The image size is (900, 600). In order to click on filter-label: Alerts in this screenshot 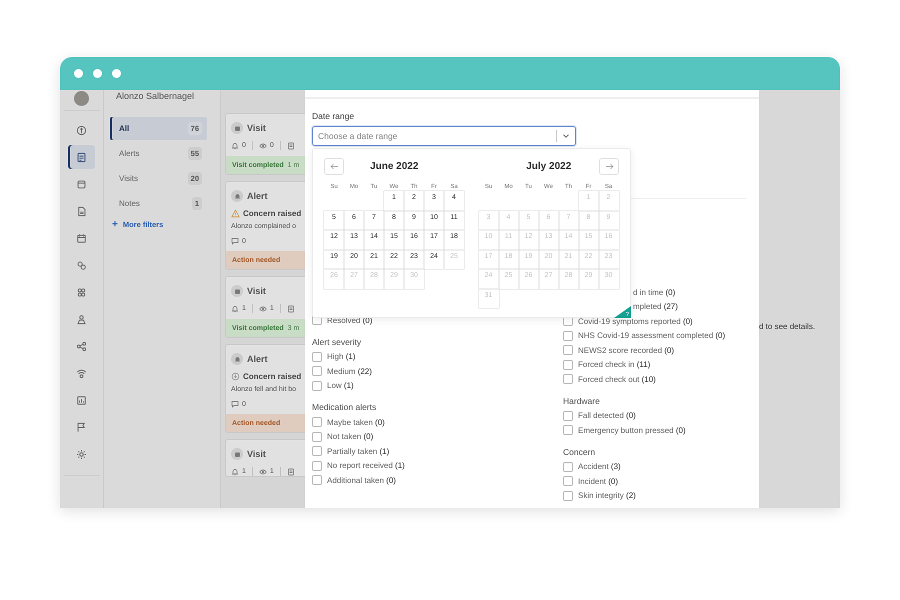, I will do `click(129, 153)`.